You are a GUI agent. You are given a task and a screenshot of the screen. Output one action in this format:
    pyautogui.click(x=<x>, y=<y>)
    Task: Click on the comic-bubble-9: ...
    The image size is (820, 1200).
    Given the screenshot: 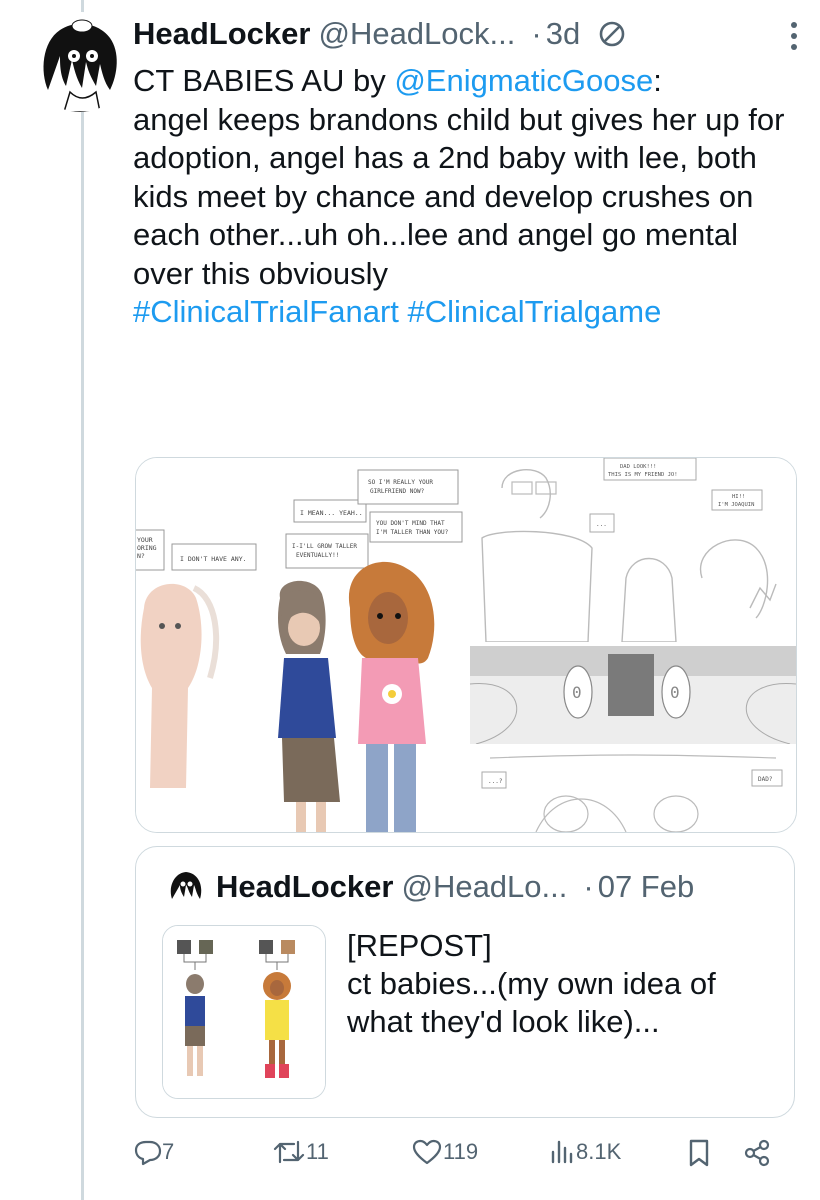 What is the action you would take?
    pyautogui.click(x=601, y=524)
    